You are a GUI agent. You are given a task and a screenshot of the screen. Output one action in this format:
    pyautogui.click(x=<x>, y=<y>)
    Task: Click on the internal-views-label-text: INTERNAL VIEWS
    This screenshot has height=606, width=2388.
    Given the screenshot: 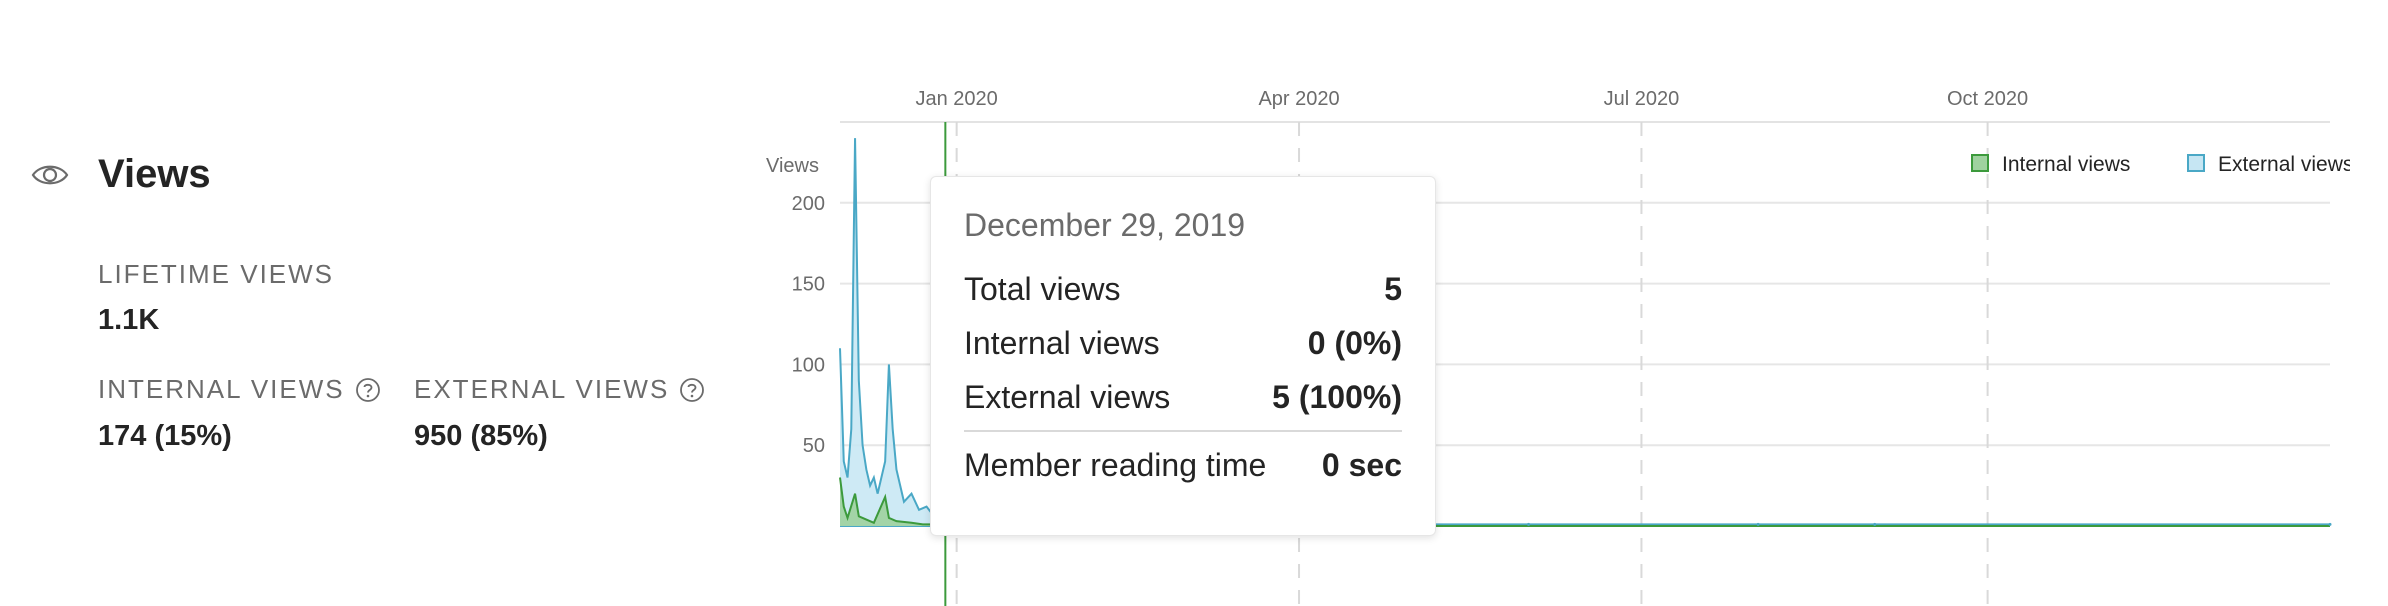 What is the action you would take?
    pyautogui.click(x=221, y=389)
    